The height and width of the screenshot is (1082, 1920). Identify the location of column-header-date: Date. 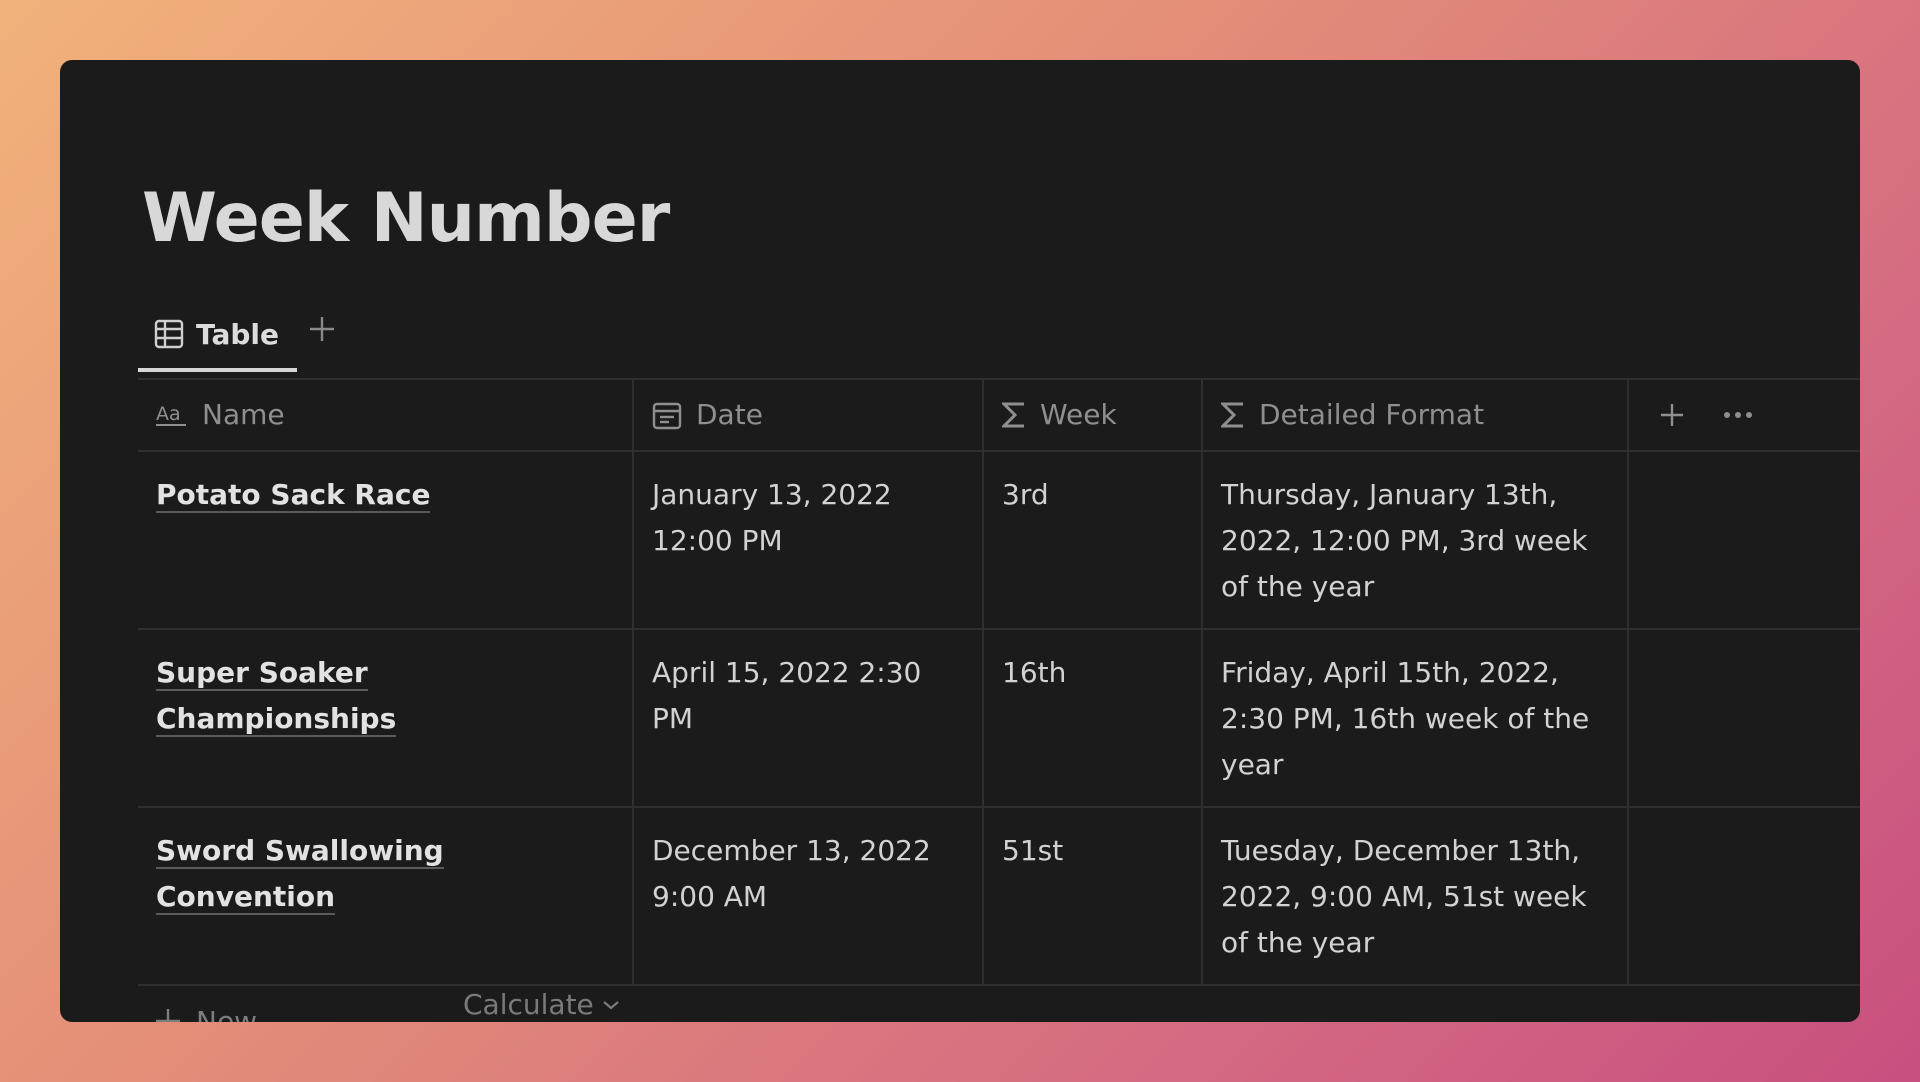
(809, 415).